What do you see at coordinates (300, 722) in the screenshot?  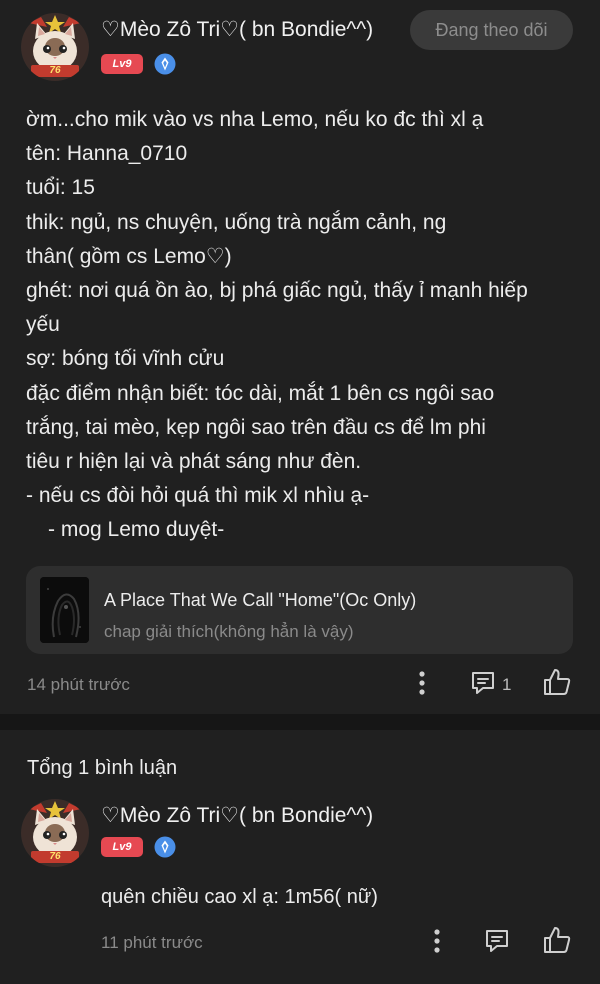 I see `section-divider` at bounding box center [300, 722].